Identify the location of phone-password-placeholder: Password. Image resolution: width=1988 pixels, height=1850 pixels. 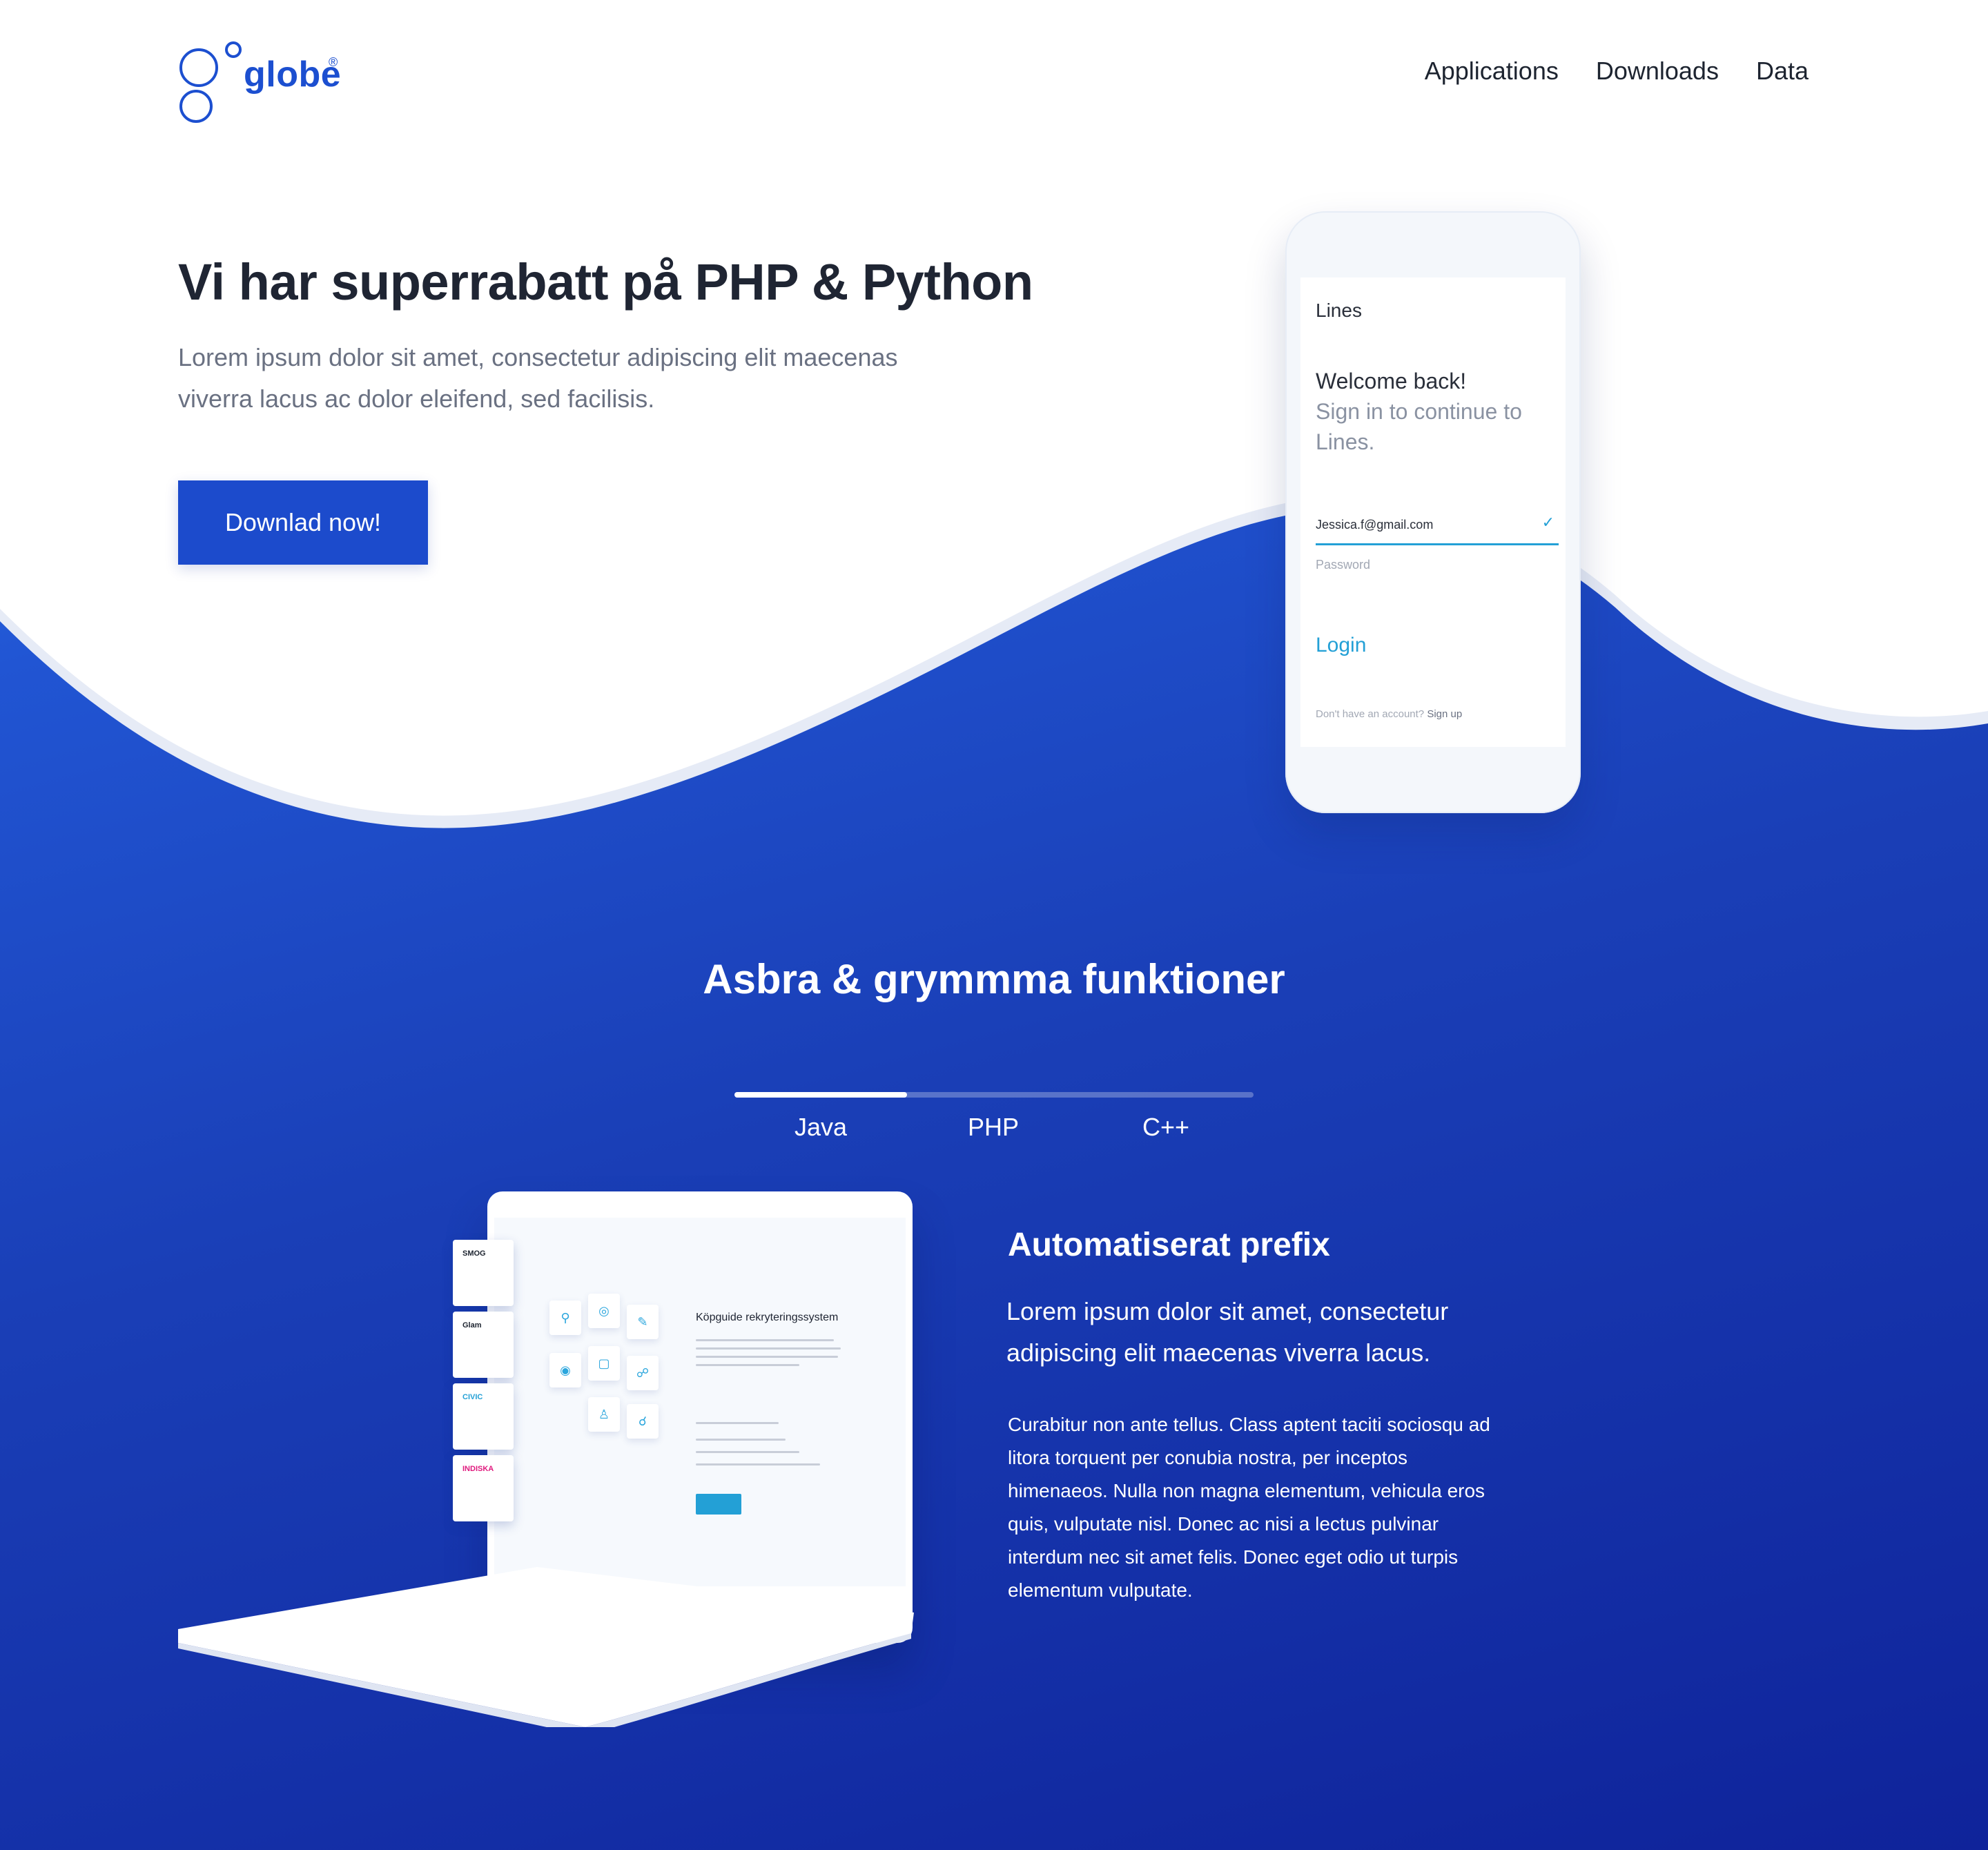
(1343, 565).